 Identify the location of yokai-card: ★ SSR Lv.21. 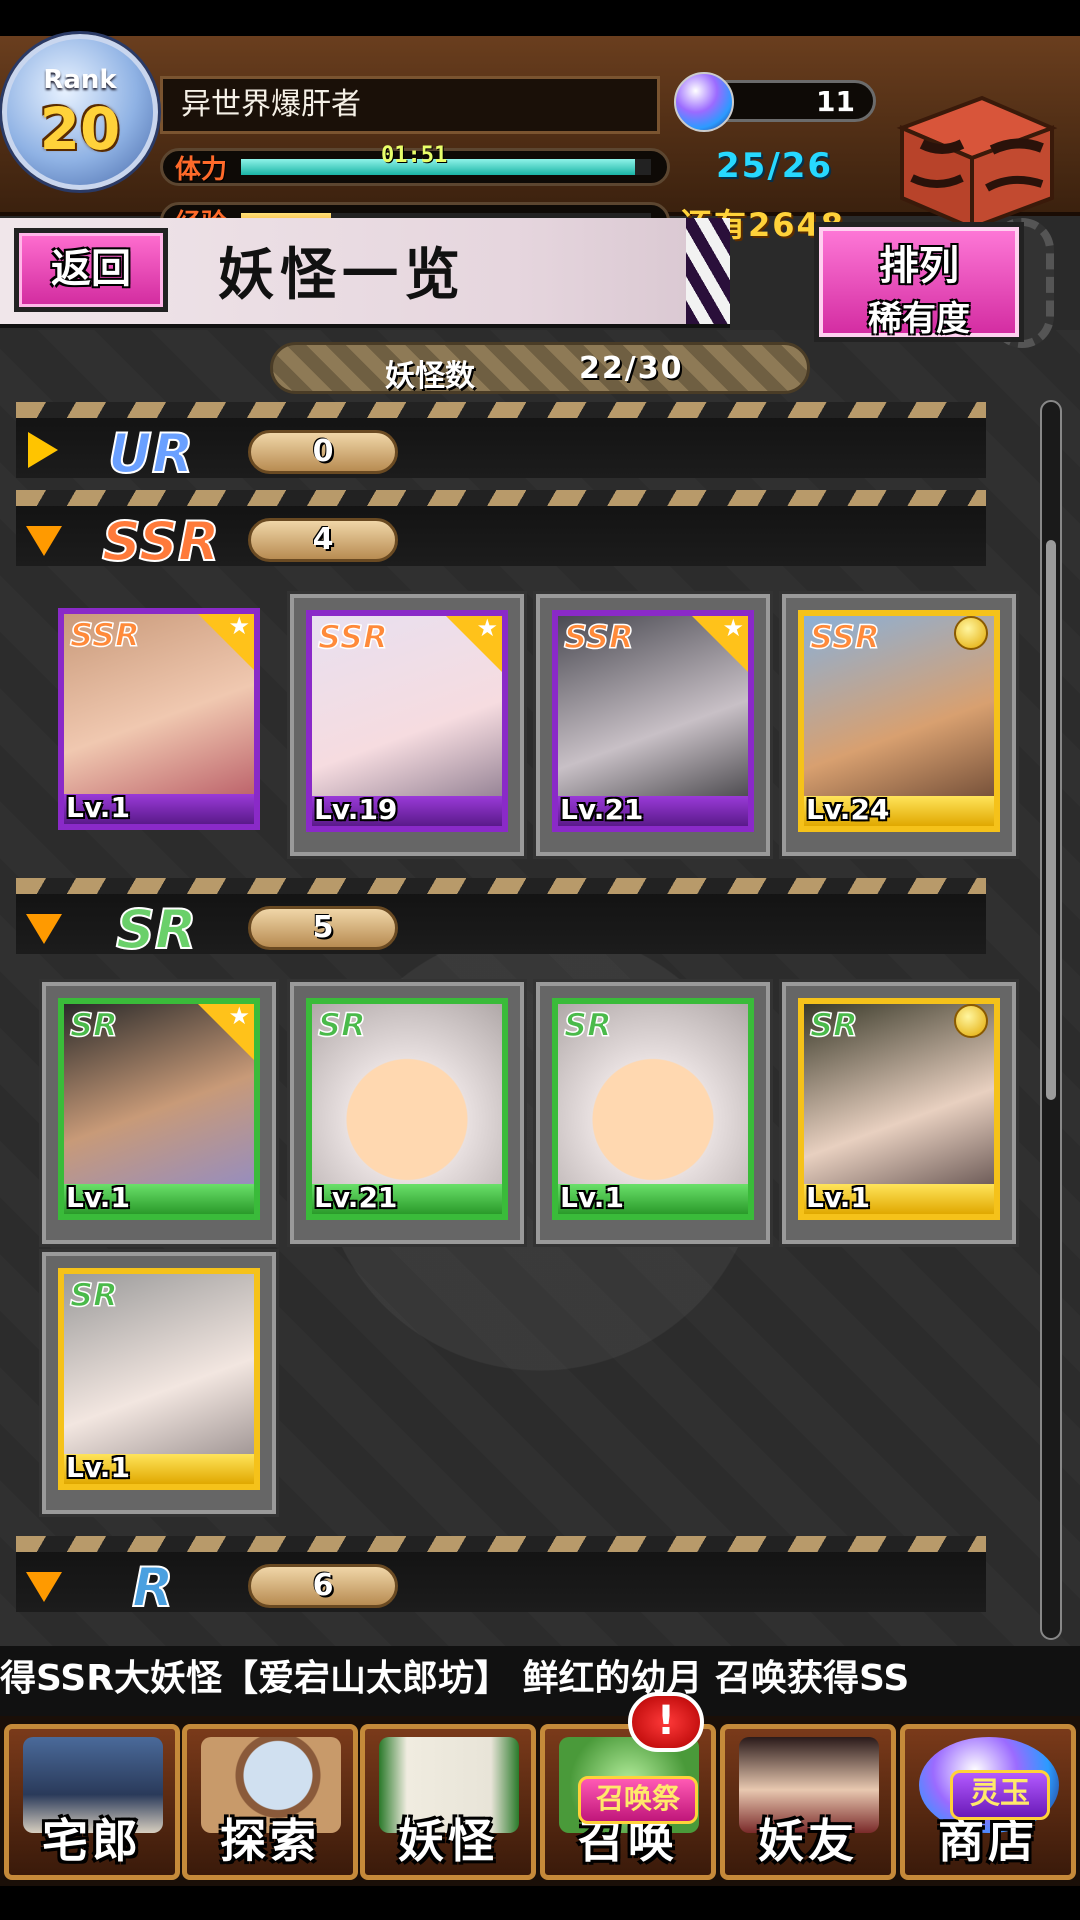
(653, 725).